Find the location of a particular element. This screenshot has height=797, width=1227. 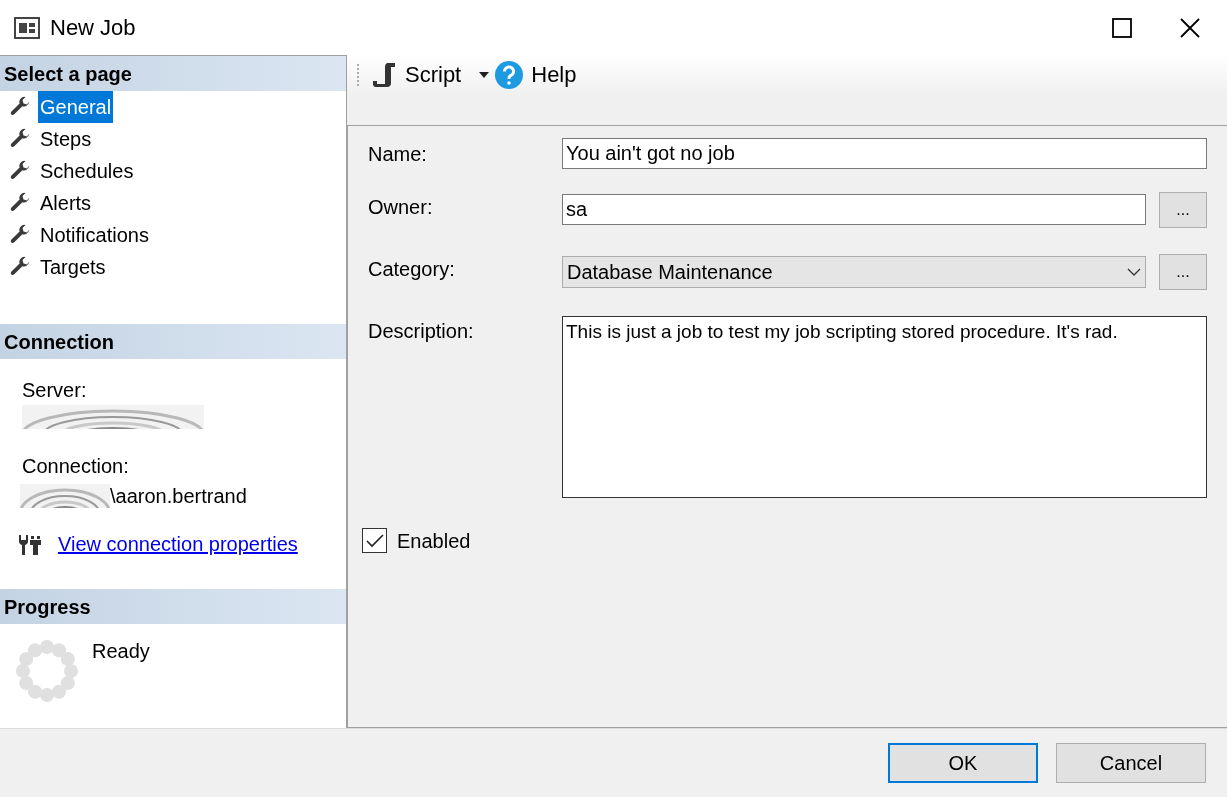

enabled-checkbox is located at coordinates (374, 541).